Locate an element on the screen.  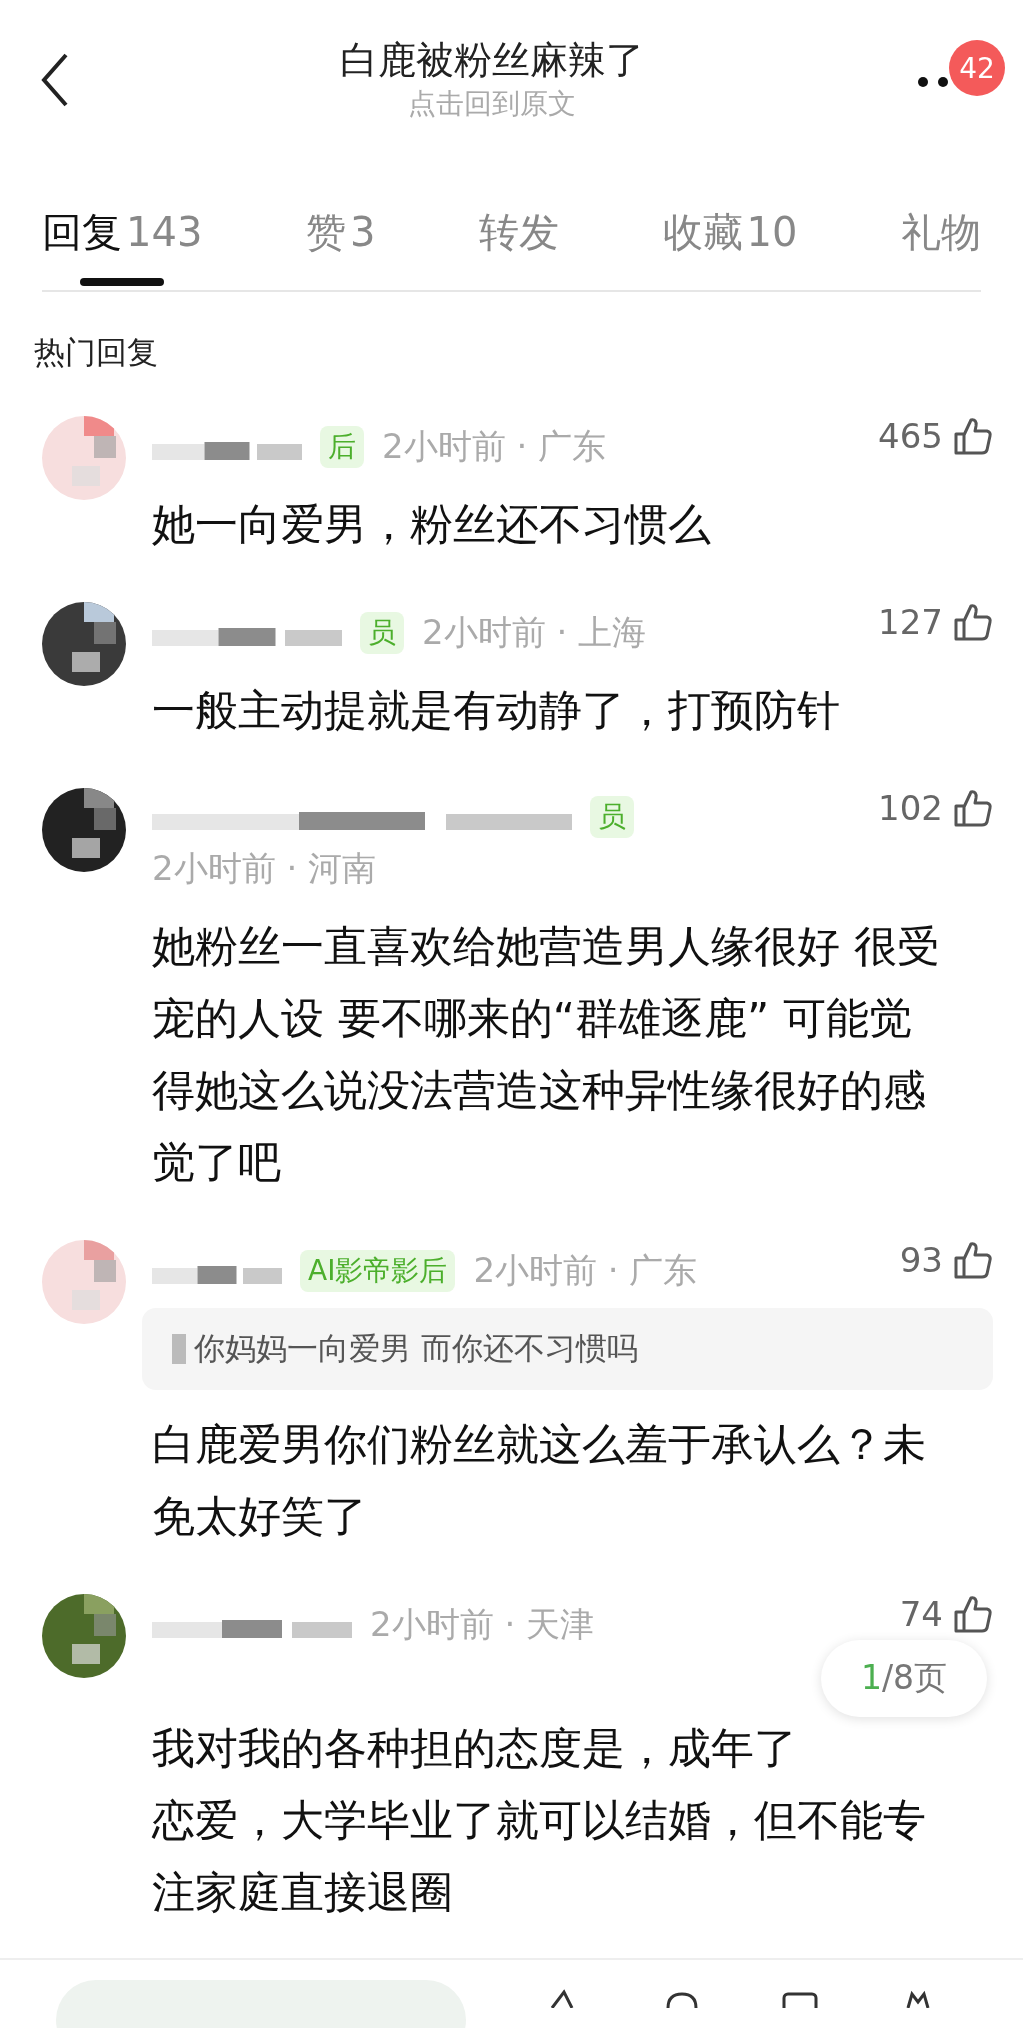
like-count: 102 is located at coordinates (910, 808).